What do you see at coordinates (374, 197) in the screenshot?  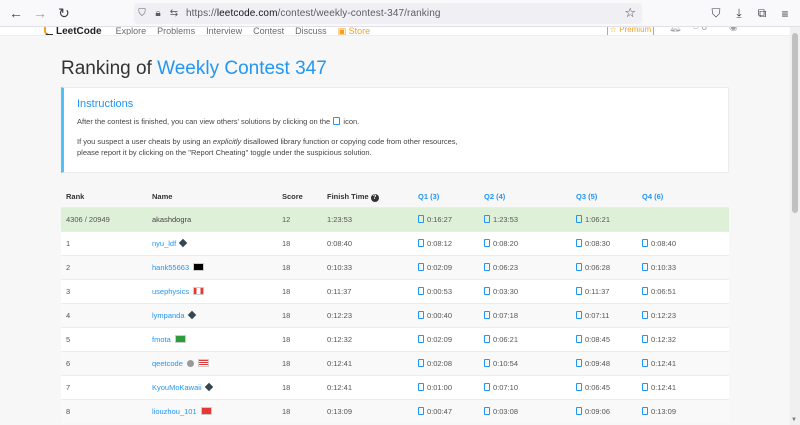 I see `help-icon: ?` at bounding box center [374, 197].